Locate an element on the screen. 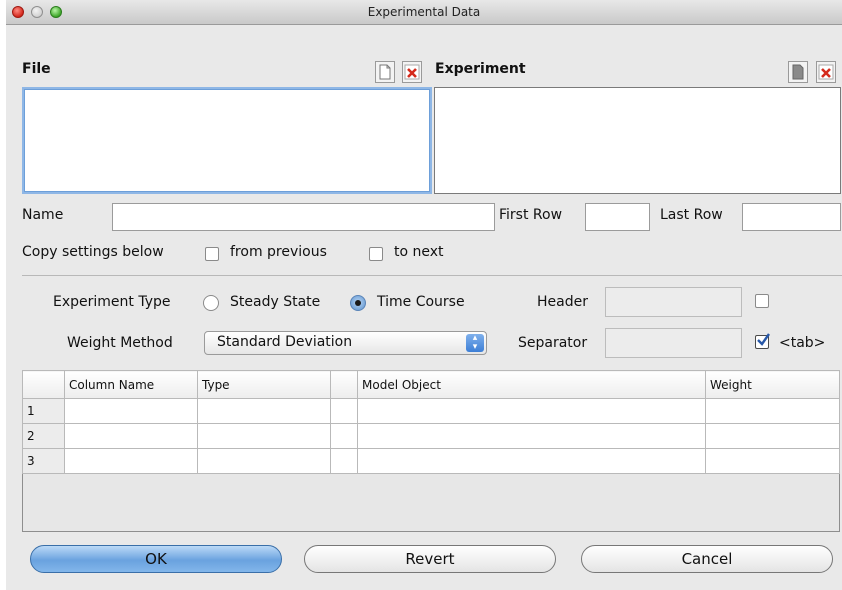 Image resolution: width=842 pixels, height=590 pixels. delete-experiment-button is located at coordinates (826, 72).